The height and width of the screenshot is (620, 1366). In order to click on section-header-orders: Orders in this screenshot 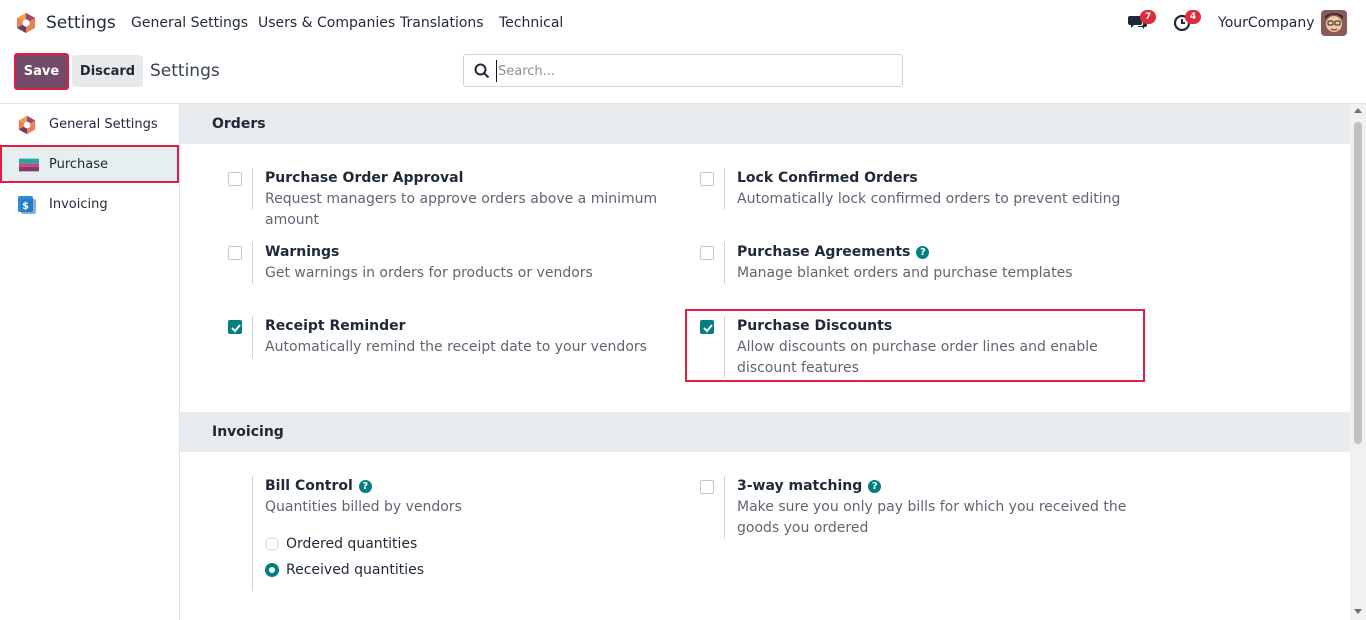, I will do `click(765, 124)`.